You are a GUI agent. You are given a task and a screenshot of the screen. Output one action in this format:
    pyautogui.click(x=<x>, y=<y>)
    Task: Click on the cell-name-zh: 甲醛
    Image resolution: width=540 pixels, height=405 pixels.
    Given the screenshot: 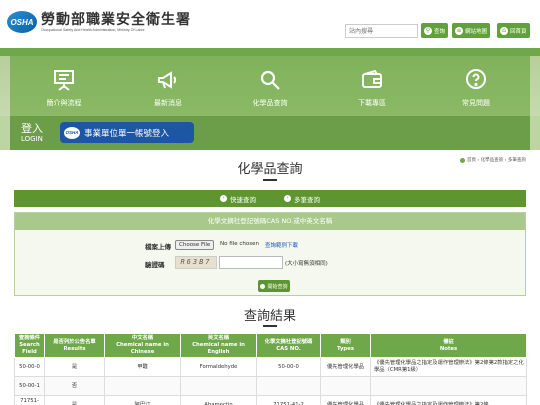 What is the action you would take?
    pyautogui.click(x=142, y=367)
    